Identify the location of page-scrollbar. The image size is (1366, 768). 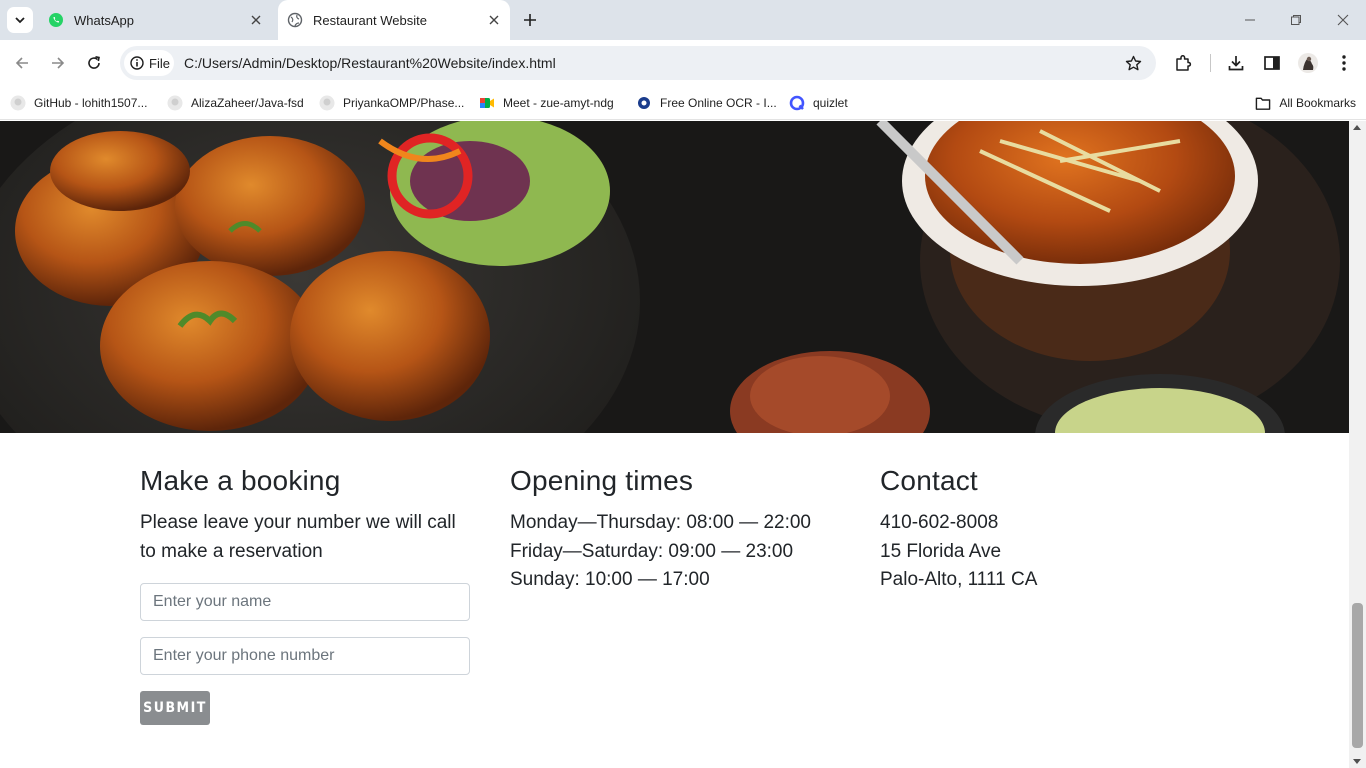
(1357, 444).